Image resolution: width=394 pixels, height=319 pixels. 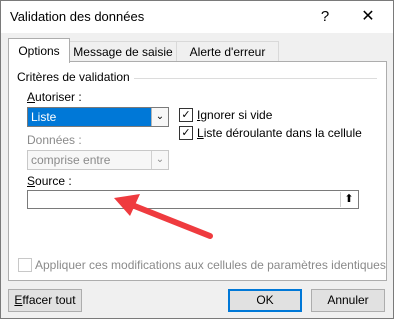 What do you see at coordinates (39, 50) in the screenshot?
I see `tab-options: Options` at bounding box center [39, 50].